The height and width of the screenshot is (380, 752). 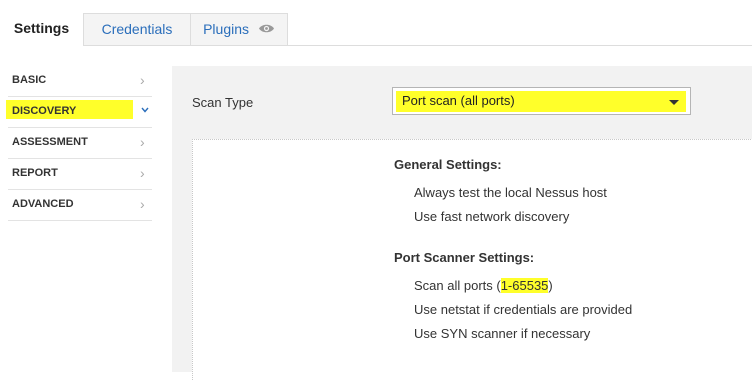 What do you see at coordinates (223, 102) in the screenshot?
I see `scan-type-label: Scan Type` at bounding box center [223, 102].